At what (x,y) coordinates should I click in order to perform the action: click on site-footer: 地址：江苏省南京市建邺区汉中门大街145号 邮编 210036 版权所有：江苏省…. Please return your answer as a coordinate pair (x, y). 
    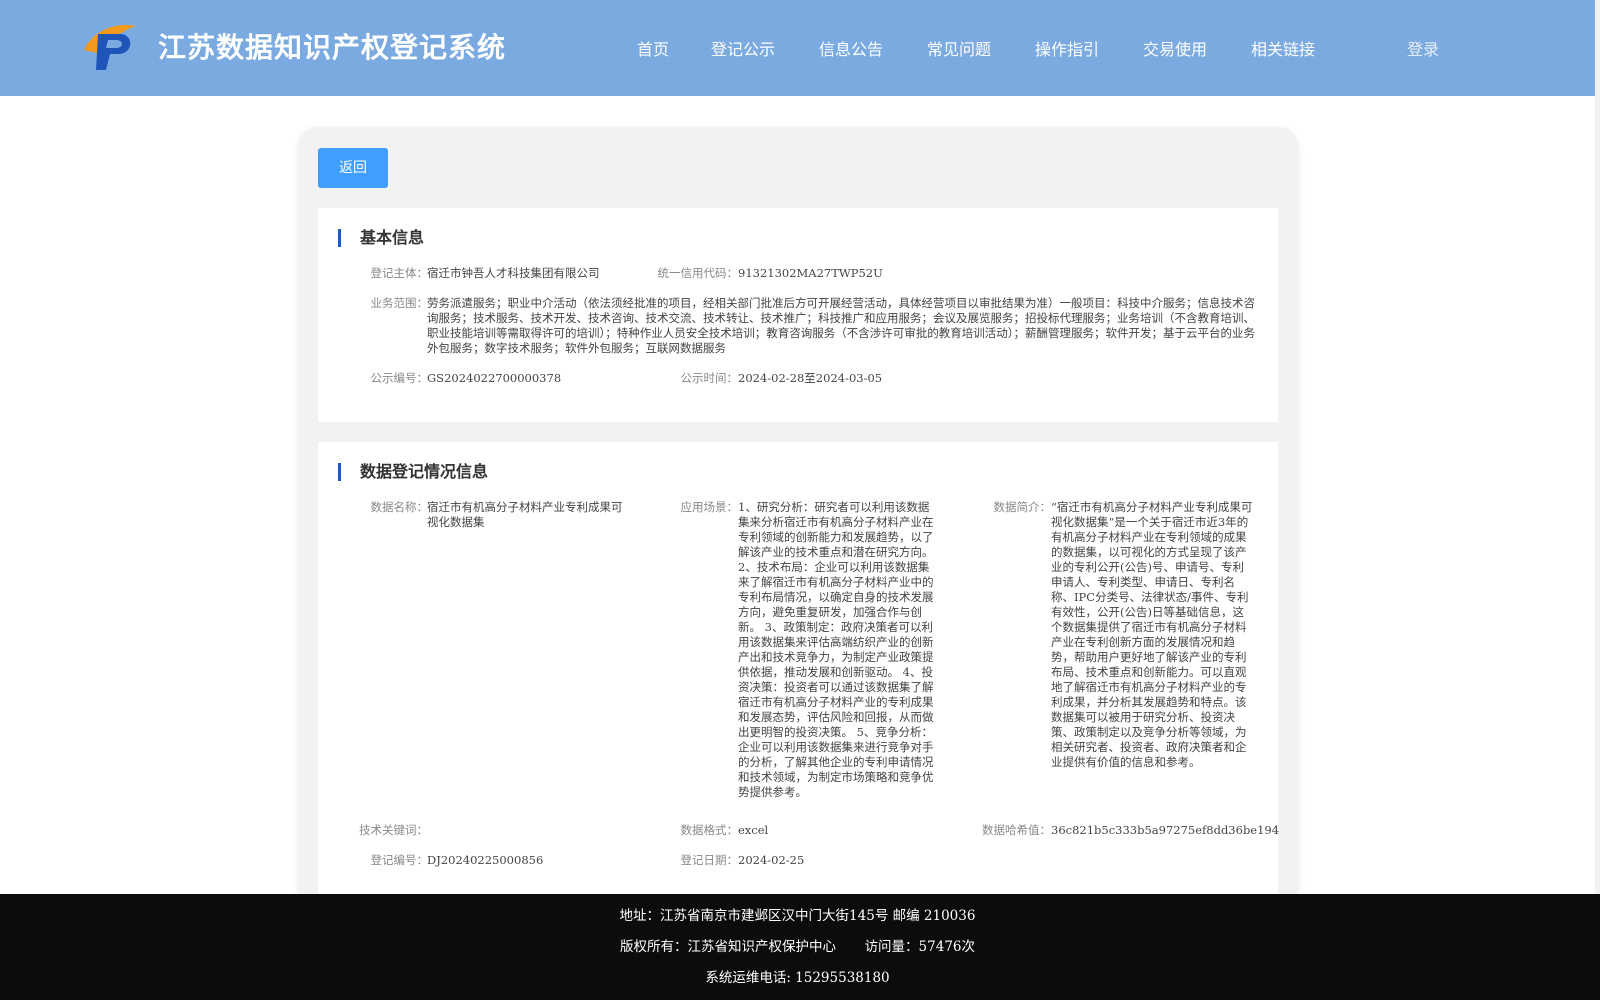
    Looking at the image, I should click on (800, 947).